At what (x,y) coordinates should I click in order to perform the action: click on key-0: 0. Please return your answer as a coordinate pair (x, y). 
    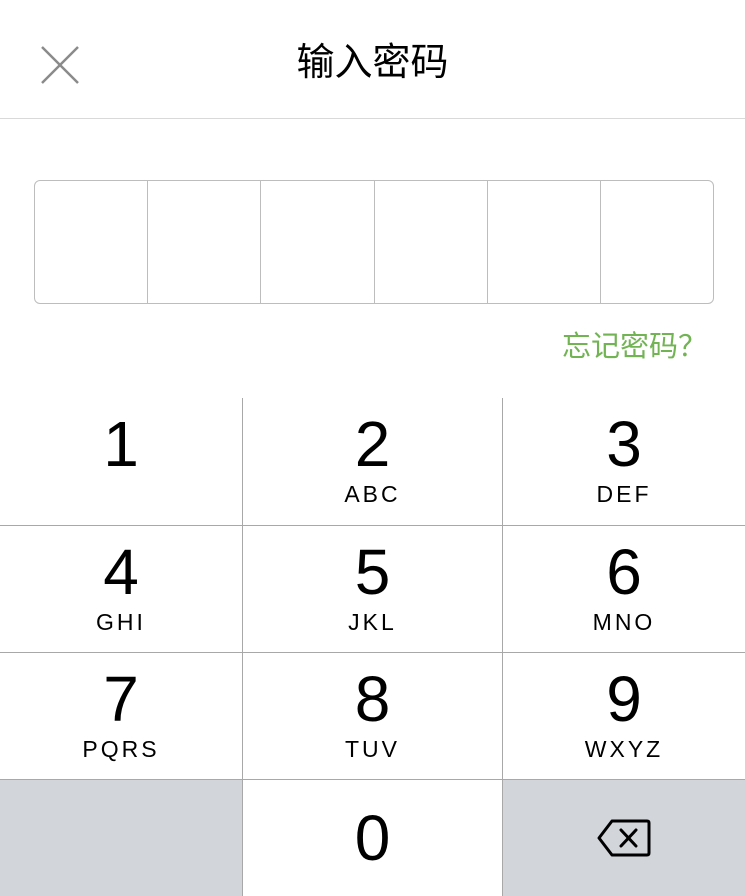
    Looking at the image, I should click on (372, 838).